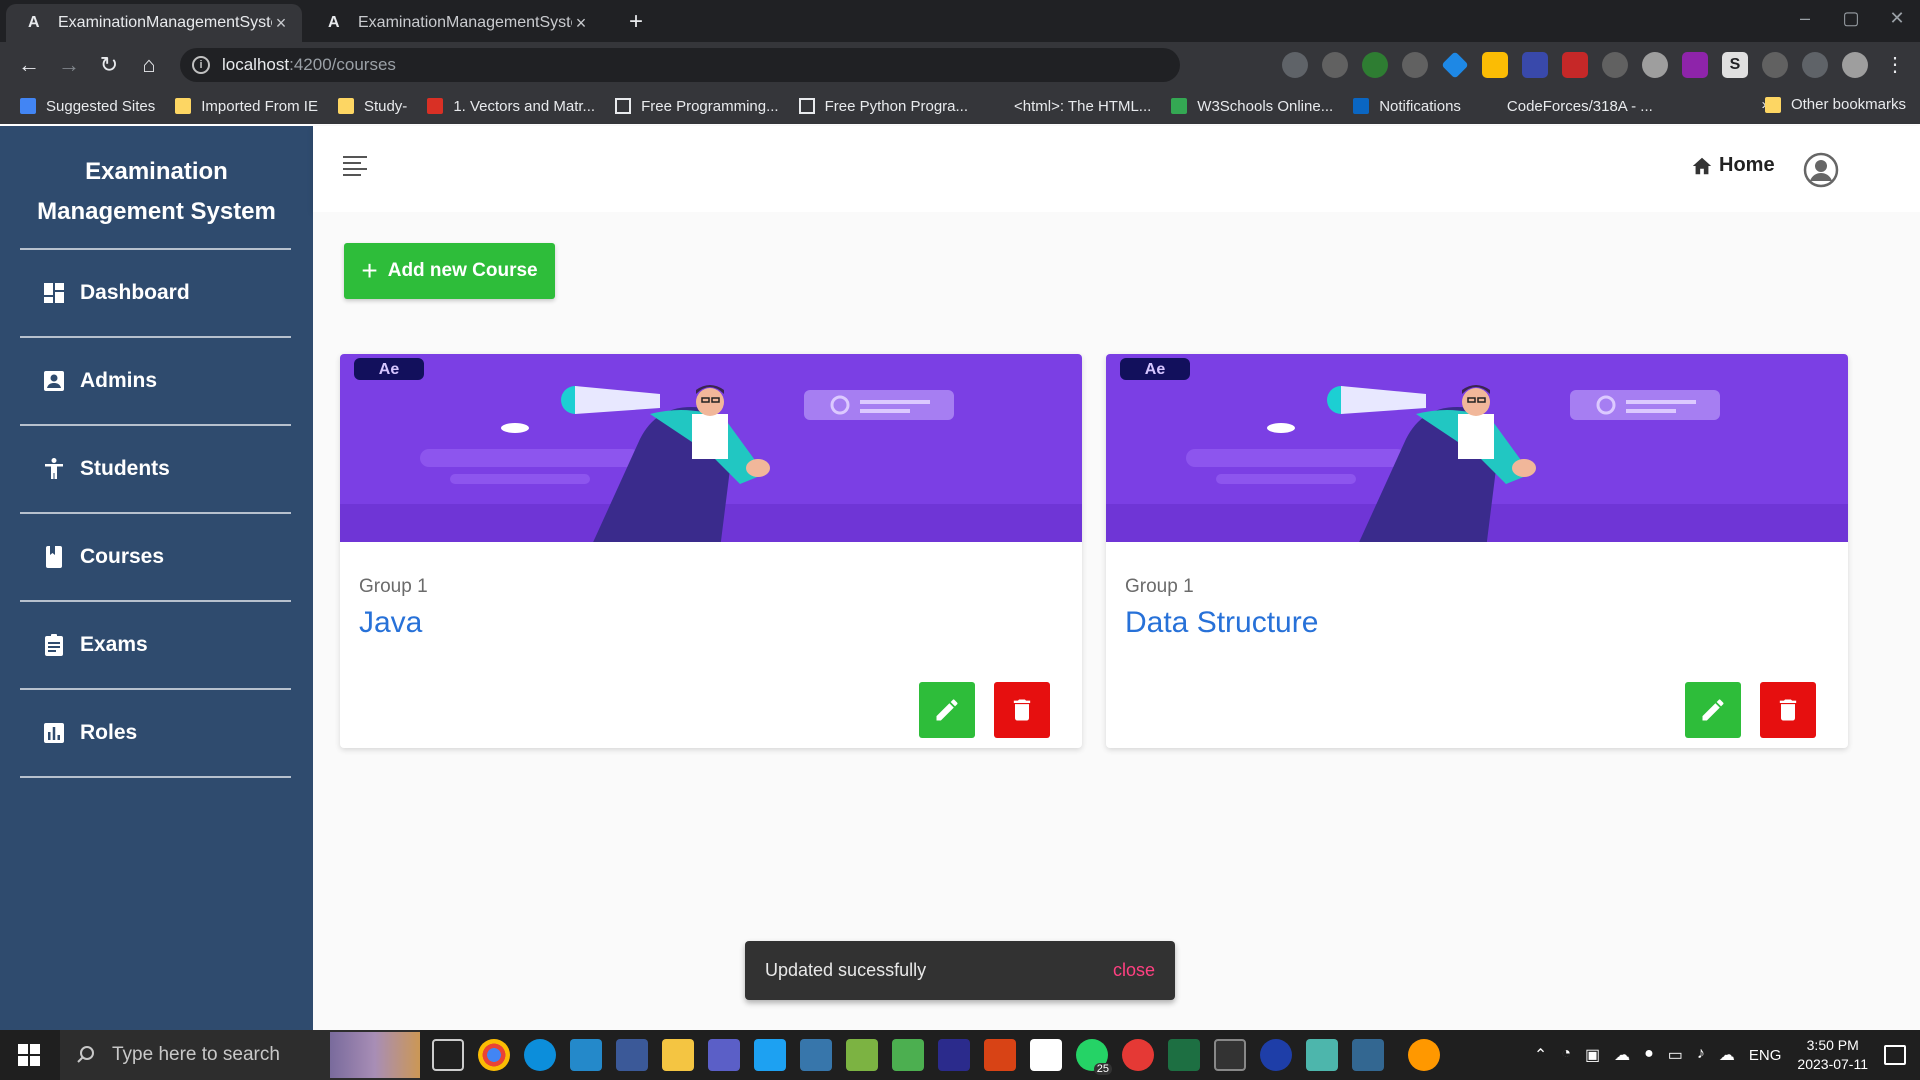 The height and width of the screenshot is (1080, 1920). I want to click on maximize-icon: ▢, so click(1851, 18).